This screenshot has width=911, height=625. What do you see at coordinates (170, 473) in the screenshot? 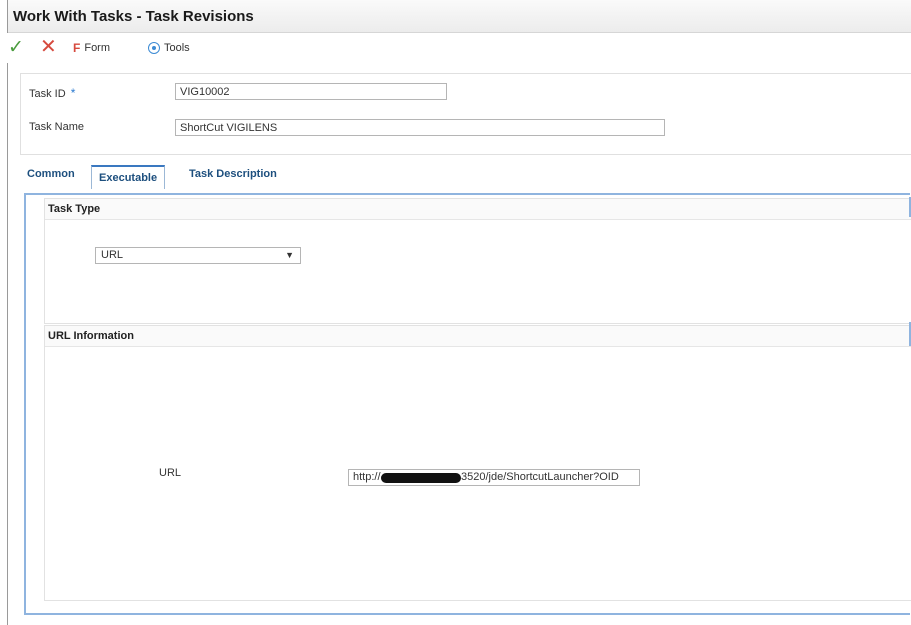
I see `url-label: URL` at bounding box center [170, 473].